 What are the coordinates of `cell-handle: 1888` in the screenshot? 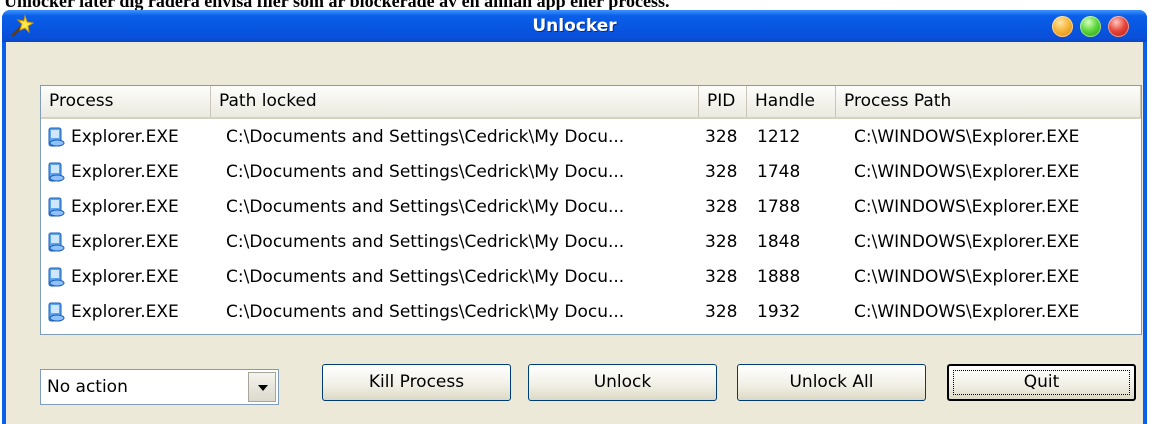 It's located at (779, 277).